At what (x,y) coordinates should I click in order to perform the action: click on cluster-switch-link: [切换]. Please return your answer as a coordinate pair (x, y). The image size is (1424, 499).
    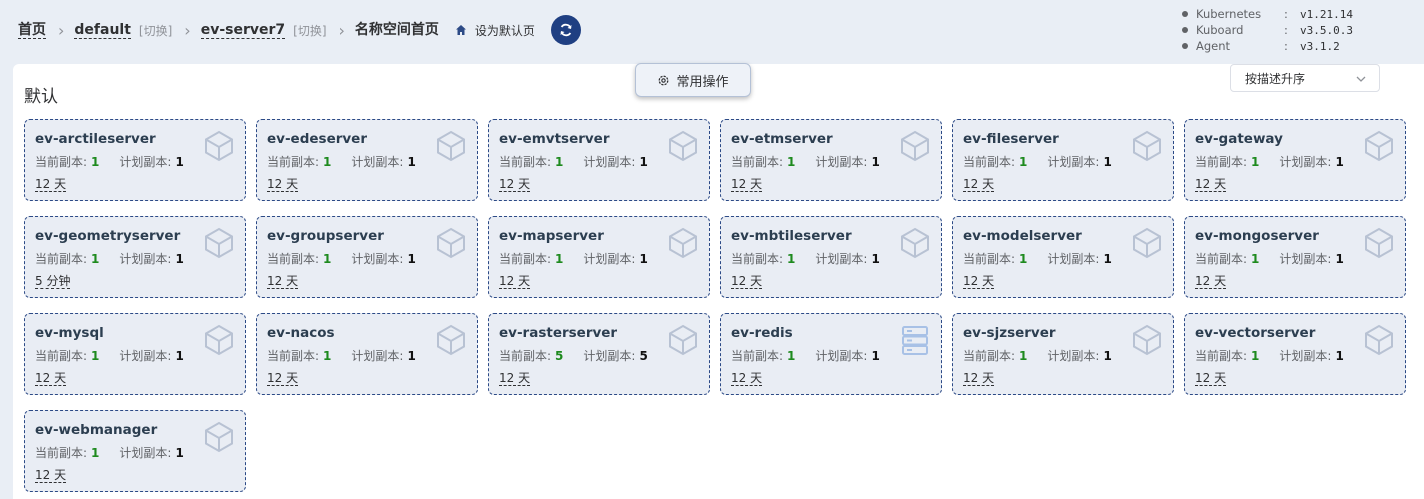
    Looking at the image, I should click on (155, 30).